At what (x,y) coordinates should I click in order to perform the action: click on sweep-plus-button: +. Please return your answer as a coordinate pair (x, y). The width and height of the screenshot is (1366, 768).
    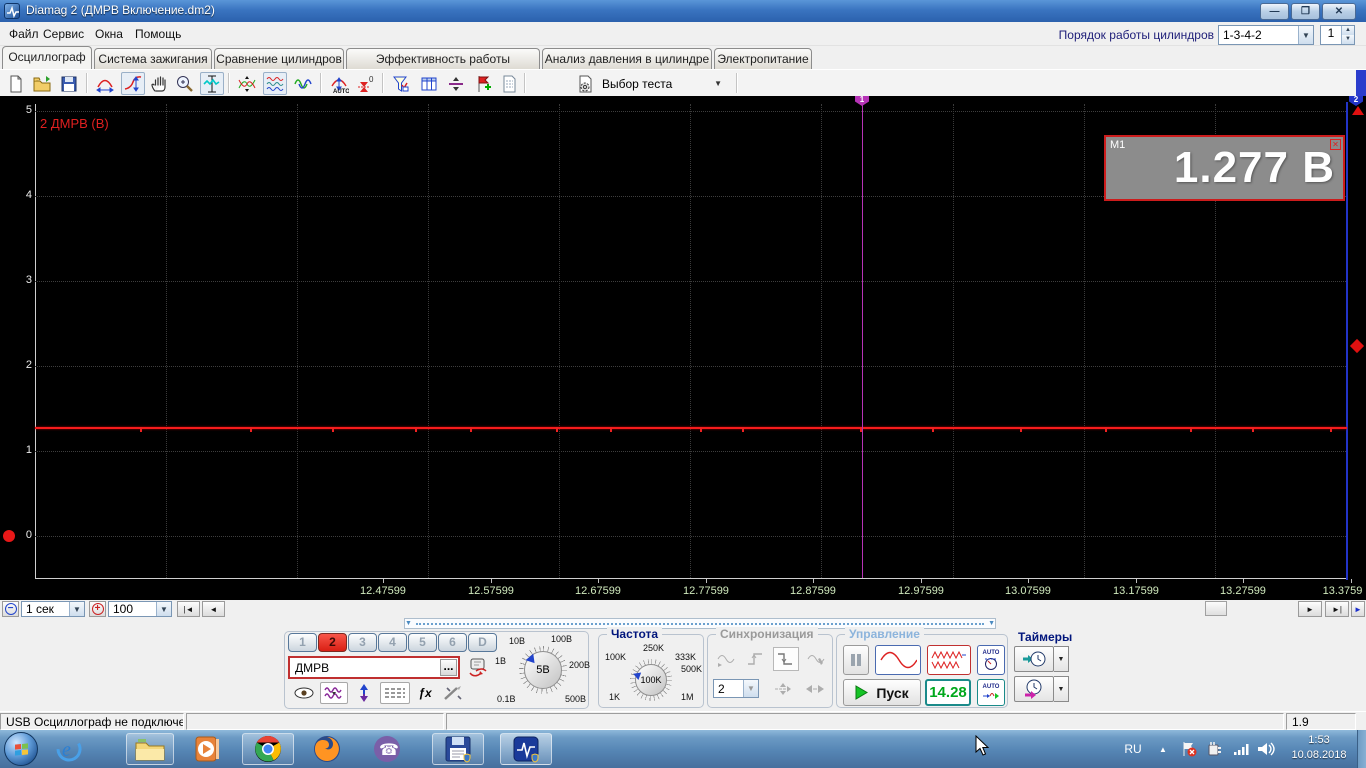
    Looking at the image, I should click on (97, 609).